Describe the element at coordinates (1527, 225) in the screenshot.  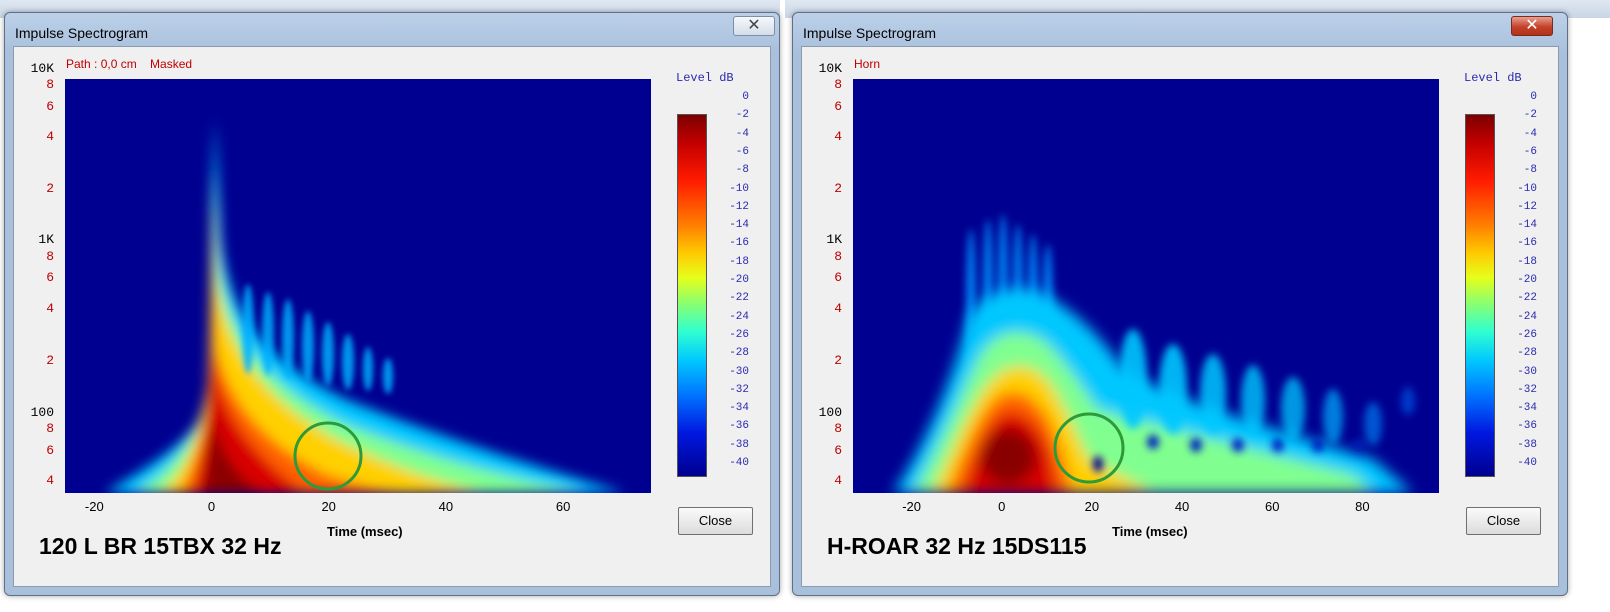
I see `colorbar-tick-label: -14` at that location.